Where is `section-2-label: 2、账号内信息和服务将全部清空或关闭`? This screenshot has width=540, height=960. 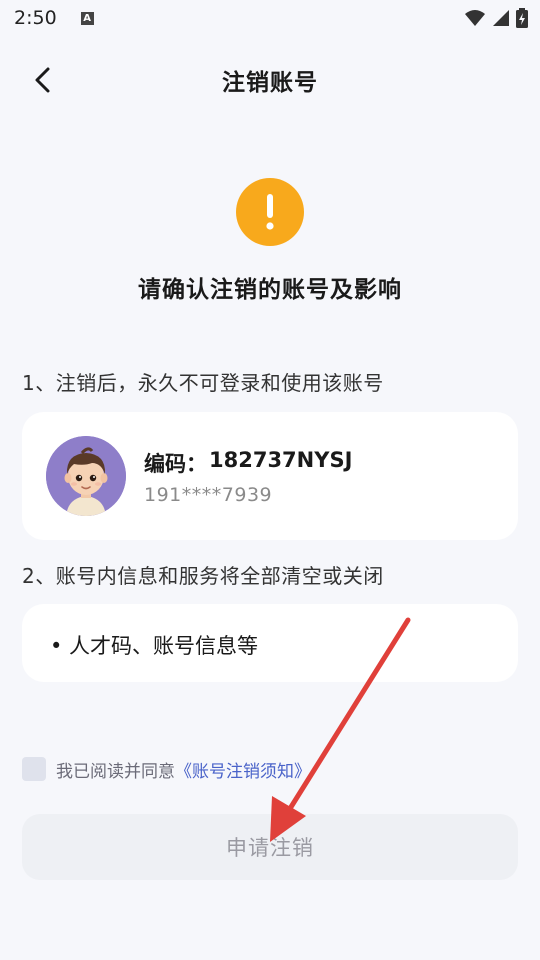 section-2-label: 2、账号内信息和服务将全部清空或关闭 is located at coordinates (203, 576).